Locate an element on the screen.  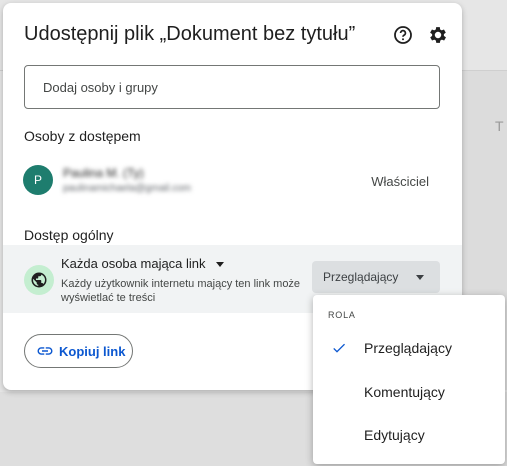
role-menu: ROLA Przeglądający Komentujący Edytujący is located at coordinates (409, 379).